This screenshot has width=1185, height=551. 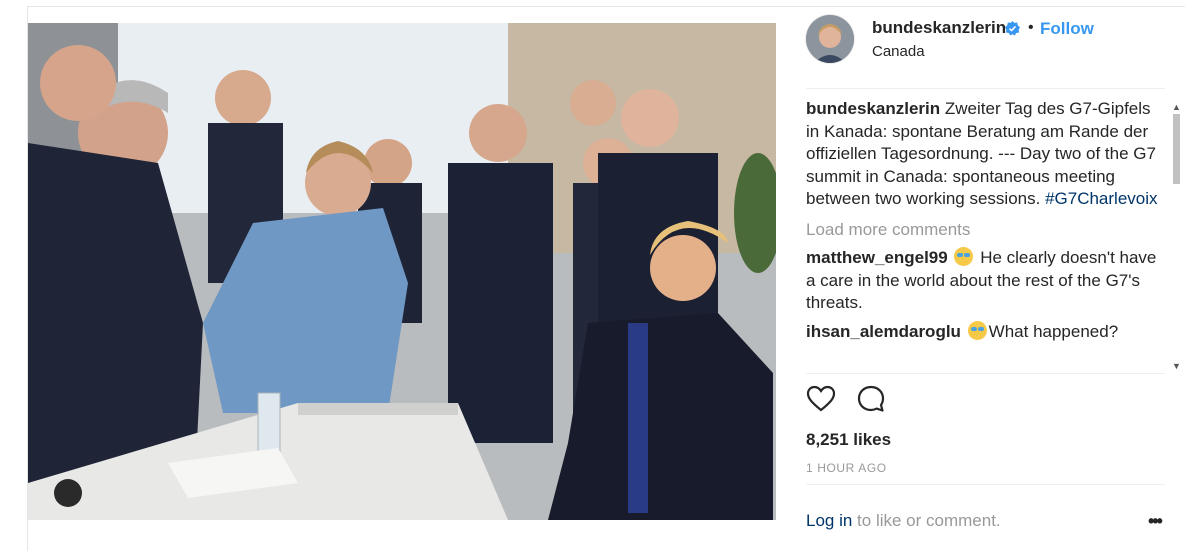 What do you see at coordinates (821, 399) in the screenshot?
I see `heart-icon` at bounding box center [821, 399].